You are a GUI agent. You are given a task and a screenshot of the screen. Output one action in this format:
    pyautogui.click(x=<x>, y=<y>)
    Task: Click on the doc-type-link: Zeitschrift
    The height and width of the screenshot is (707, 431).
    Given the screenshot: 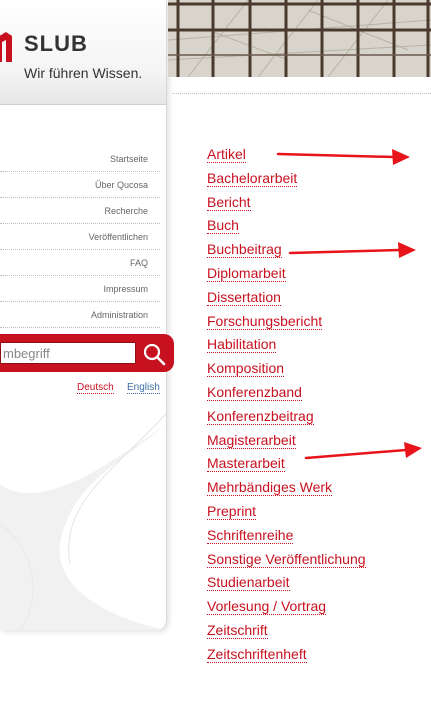 What is the action you would take?
    pyautogui.click(x=237, y=630)
    